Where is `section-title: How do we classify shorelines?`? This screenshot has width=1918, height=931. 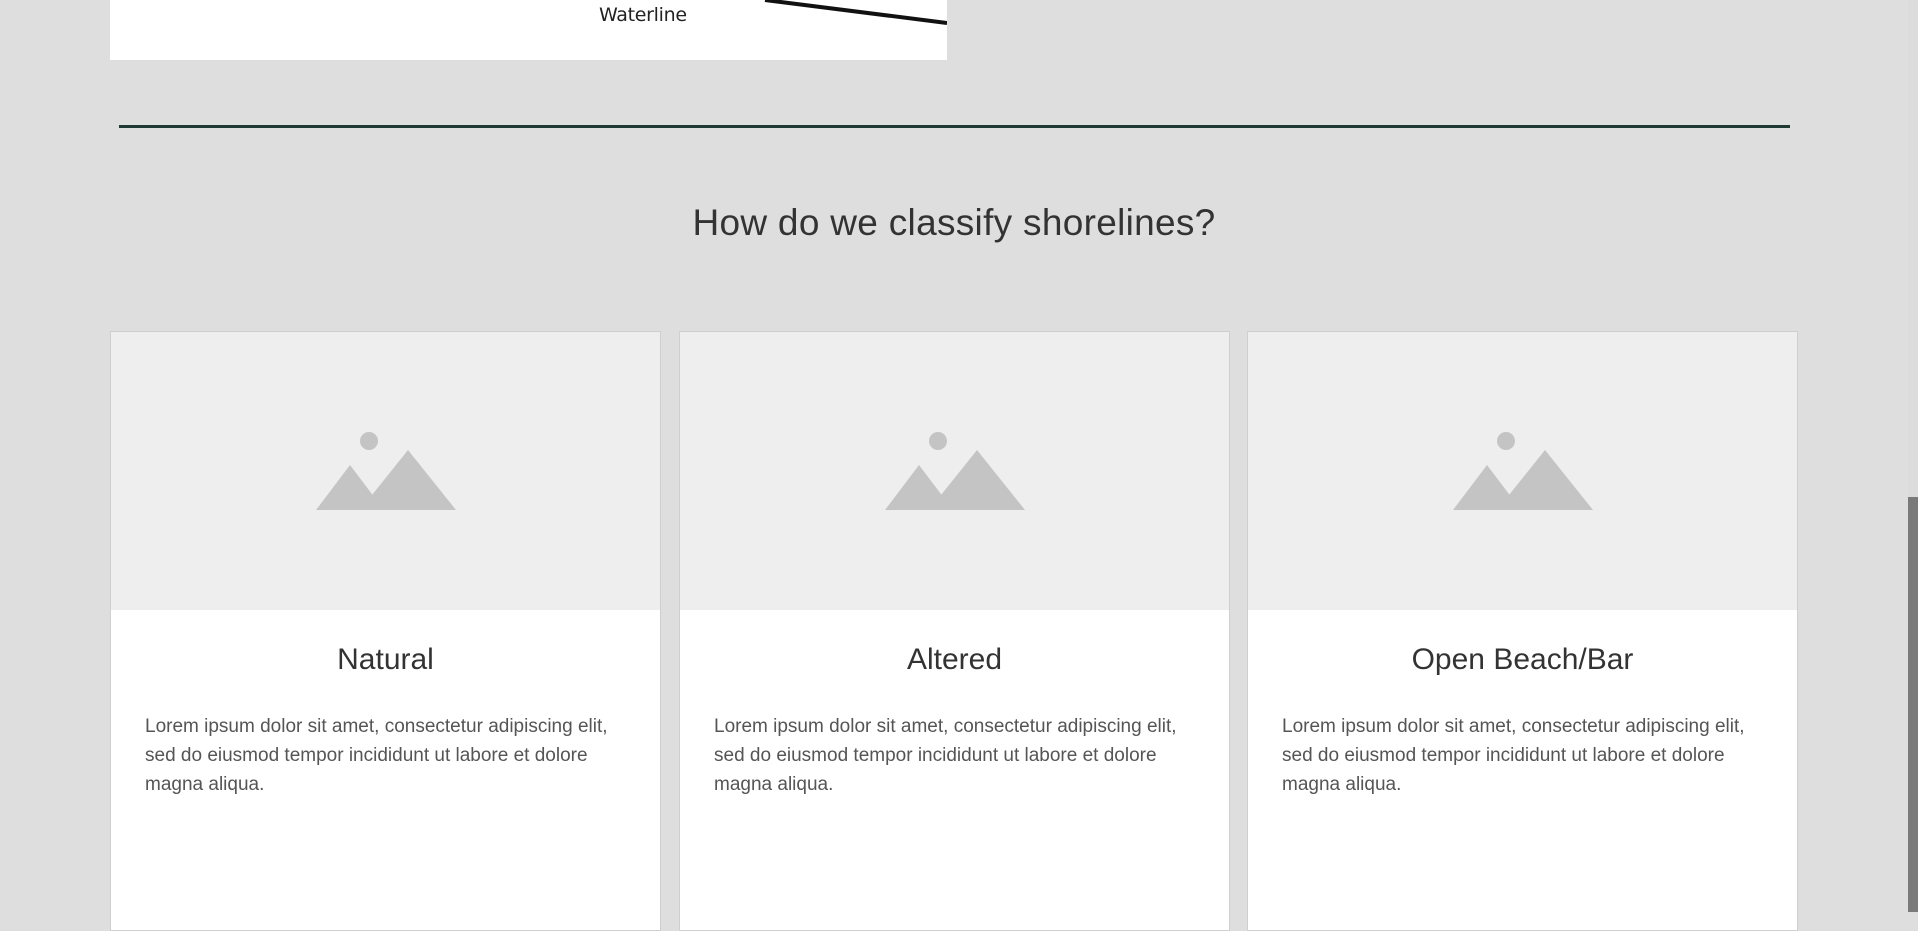 section-title: How do we classify shorelines? is located at coordinates (954, 222).